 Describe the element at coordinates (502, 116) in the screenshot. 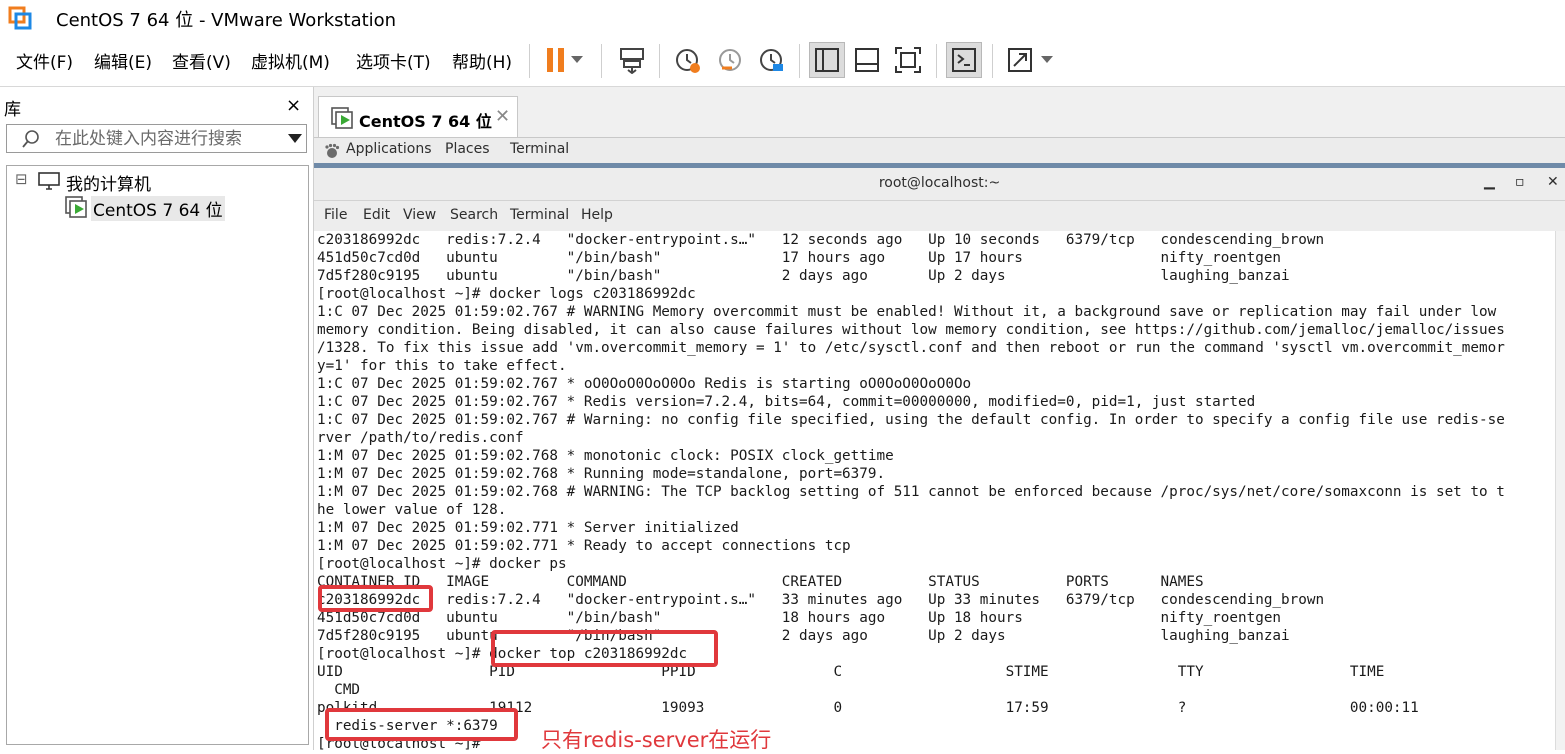

I see `tab-close-icon: ✕` at that location.